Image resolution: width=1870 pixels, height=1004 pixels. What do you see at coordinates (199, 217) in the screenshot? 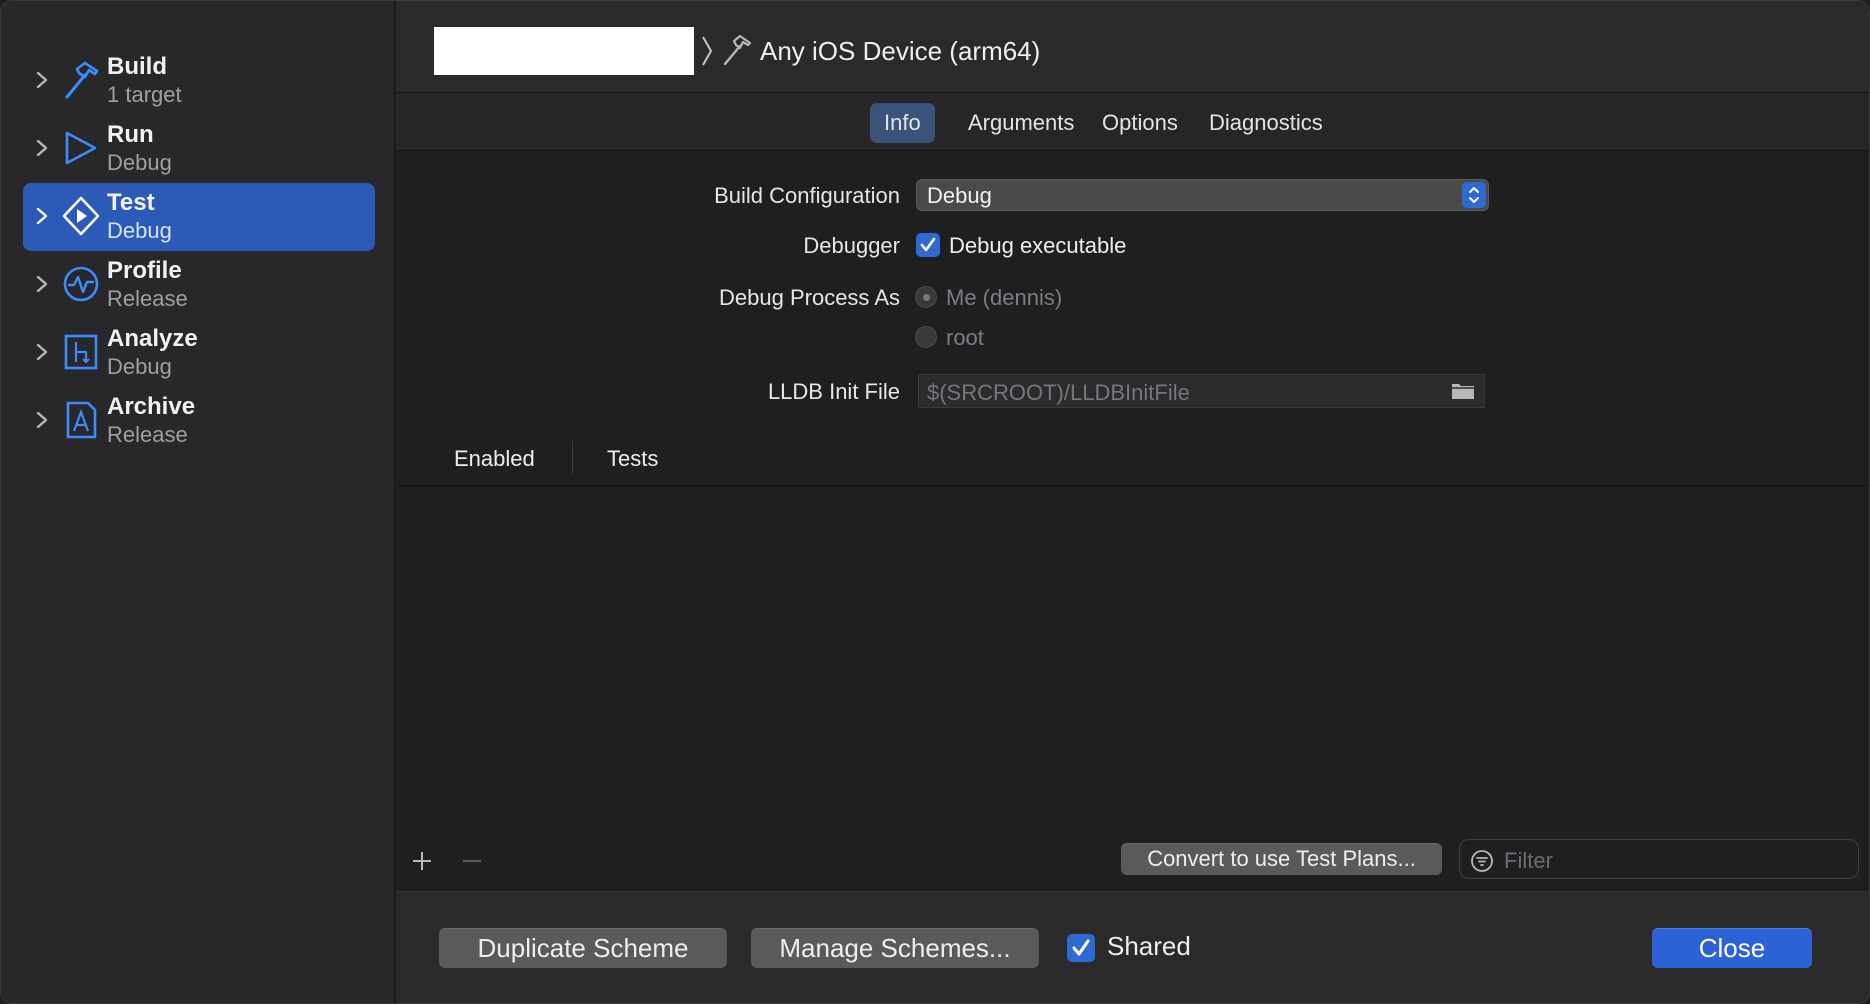
I see `sidebar-item-test: Test Debug` at bounding box center [199, 217].